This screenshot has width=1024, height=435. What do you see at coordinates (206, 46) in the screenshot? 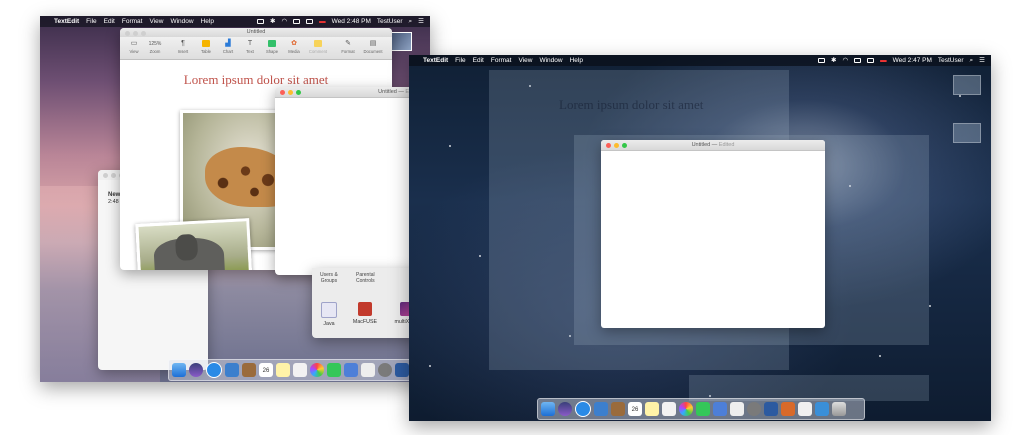
I see `toolbar-table-button: Table` at bounding box center [206, 46].